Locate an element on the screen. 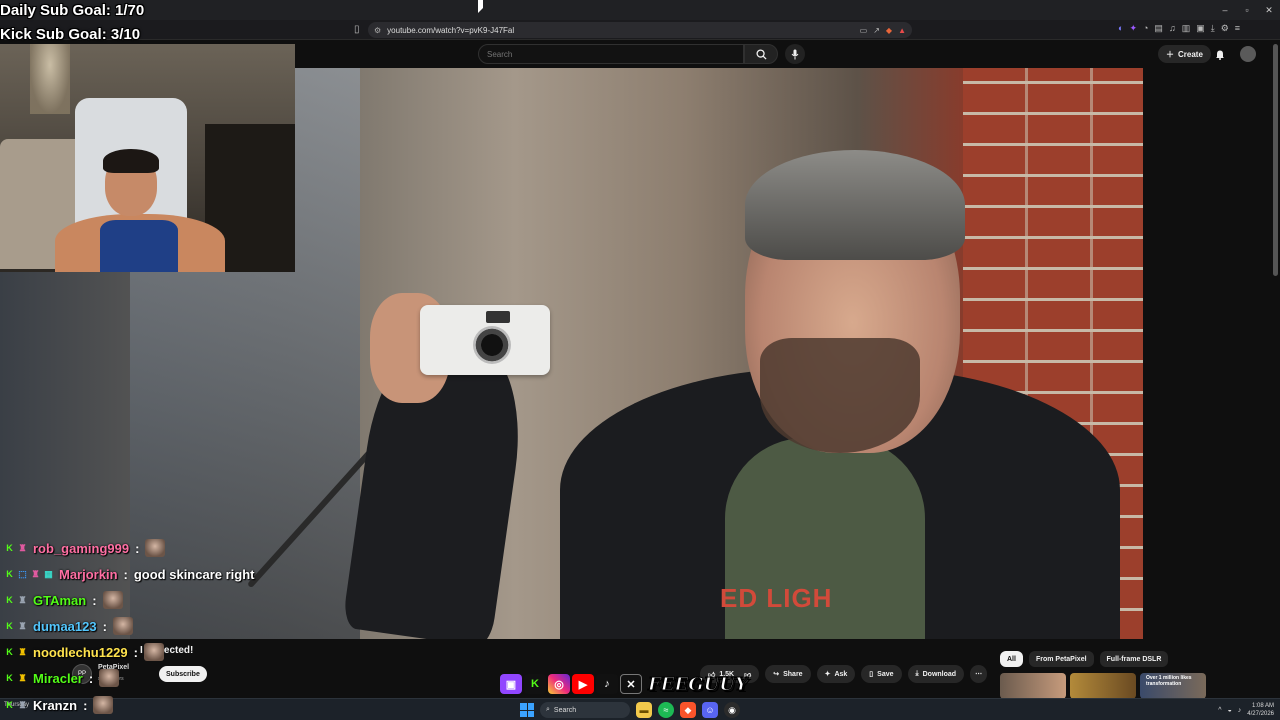 The height and width of the screenshot is (720, 1280). network-icon: ◒ is located at coordinates (1230, 710).